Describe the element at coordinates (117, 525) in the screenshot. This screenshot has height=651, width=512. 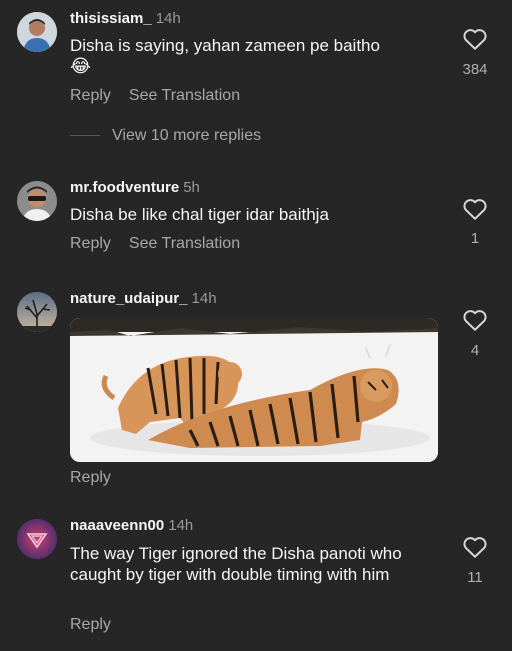
I see `username: naaaveenn00` at that location.